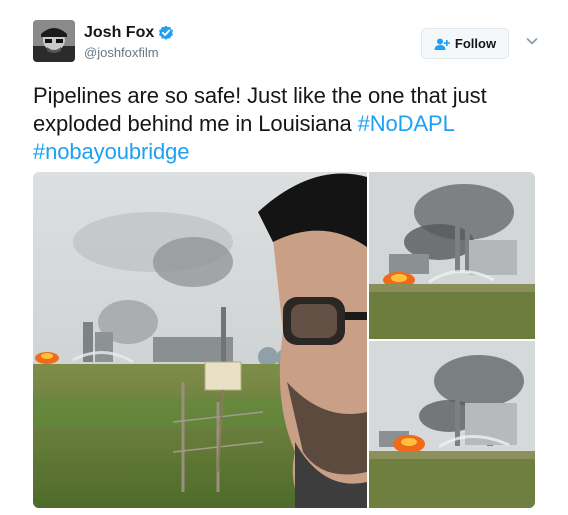  Describe the element at coordinates (452, 424) in the screenshot. I see `refinery-fire-photo-bottom` at that location.